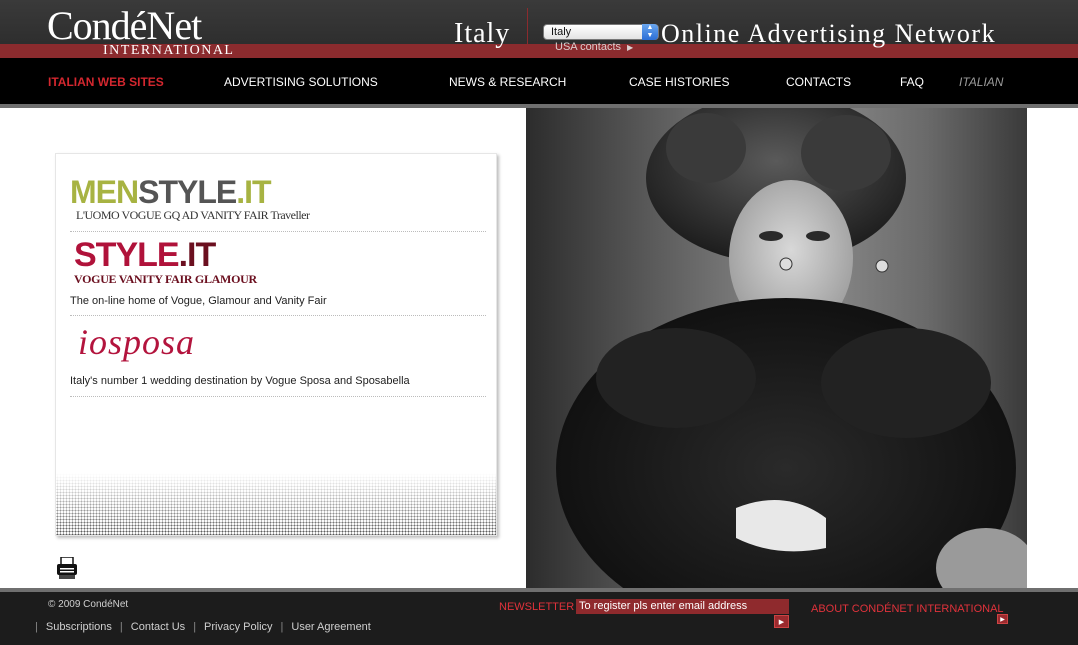  Describe the element at coordinates (630, 47) in the screenshot. I see `arrow-right-icon: ▶` at that location.